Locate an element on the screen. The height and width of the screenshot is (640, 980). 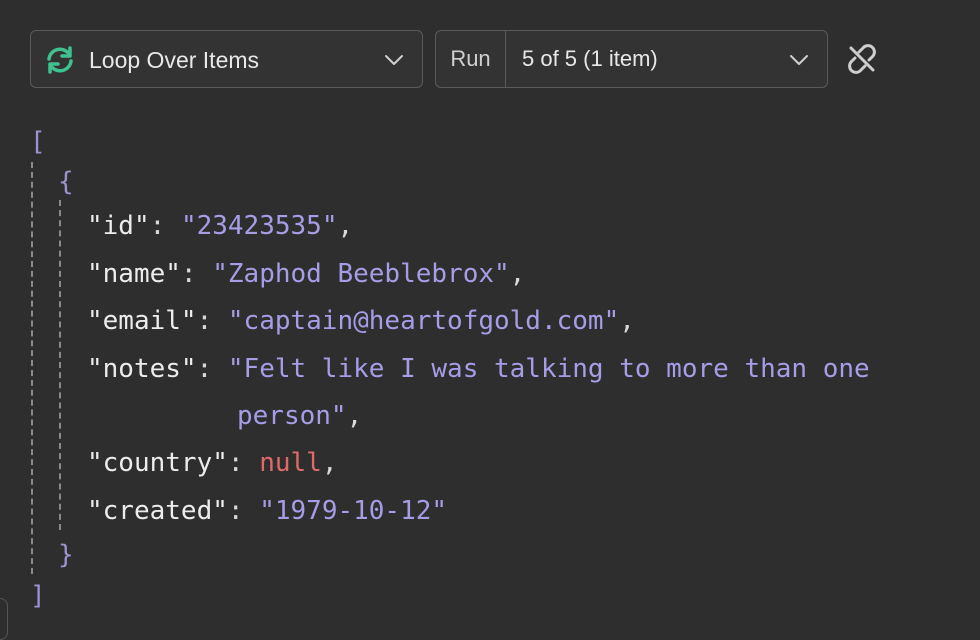
json-field-name: "name": "Zaphod Beeblebrox", is located at coordinates (306, 274).